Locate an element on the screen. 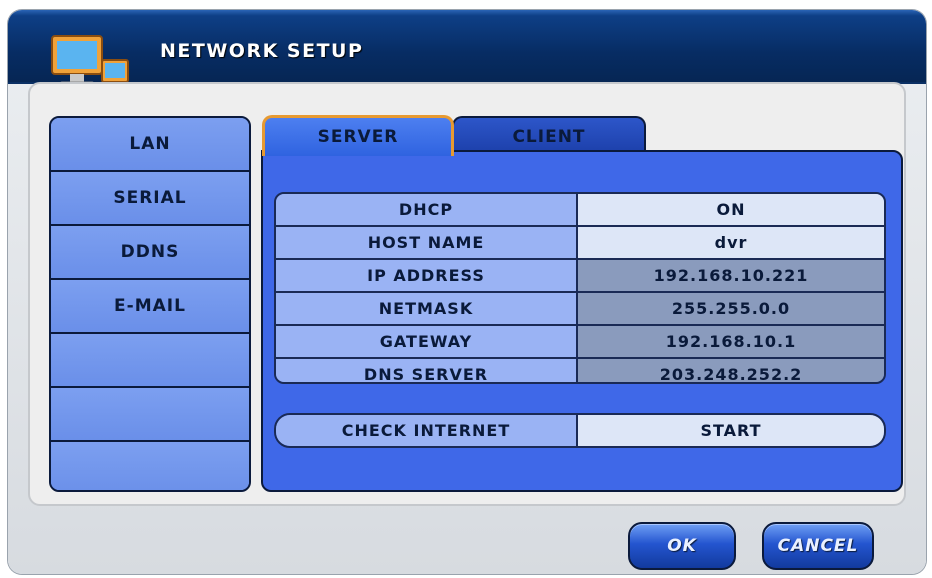 The width and height of the screenshot is (932, 578). setting-row-netmask: NETMASK 255.255.0.0 is located at coordinates (580, 309).